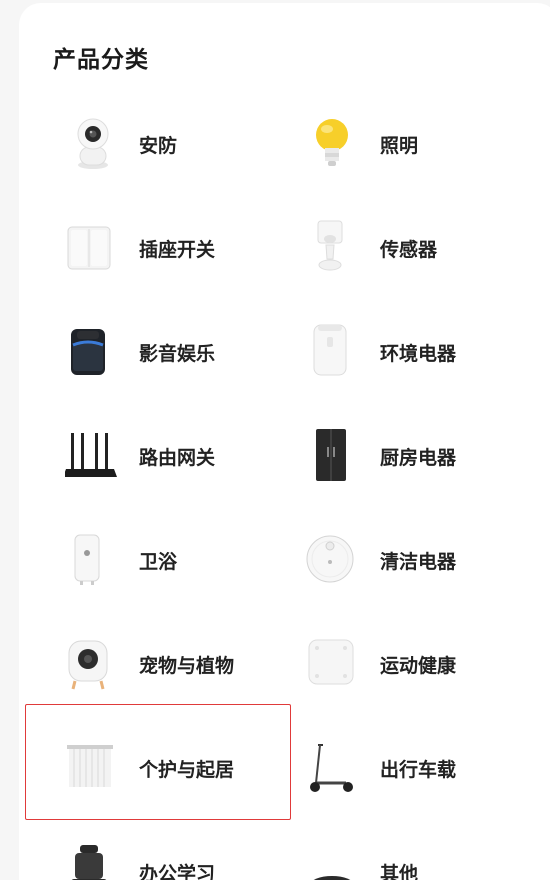  What do you see at coordinates (177, 458) in the screenshot?
I see `category-label: 路由网关` at bounding box center [177, 458].